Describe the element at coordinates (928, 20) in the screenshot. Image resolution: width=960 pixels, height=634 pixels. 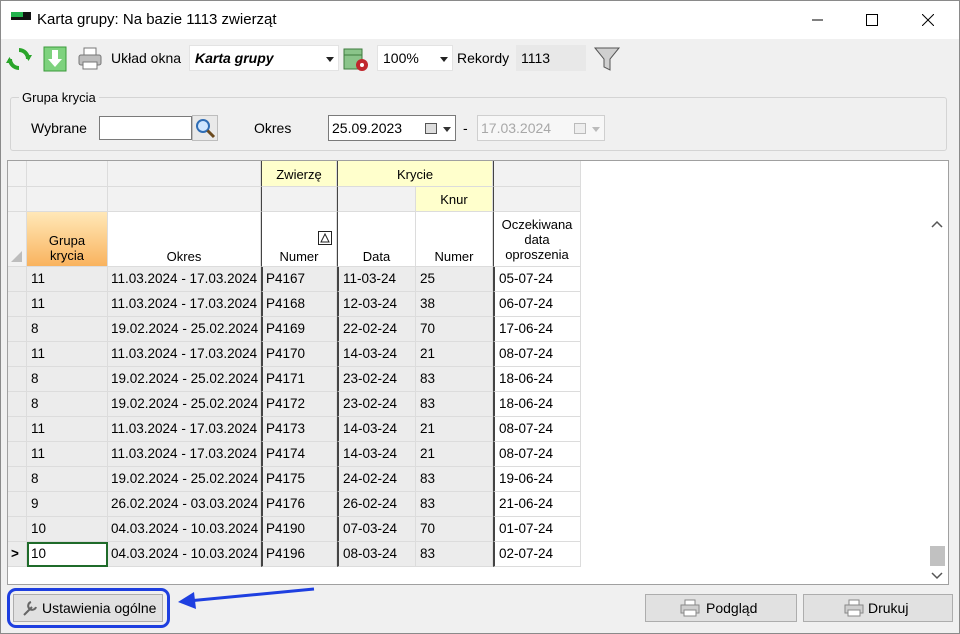
I see `close-button` at that location.